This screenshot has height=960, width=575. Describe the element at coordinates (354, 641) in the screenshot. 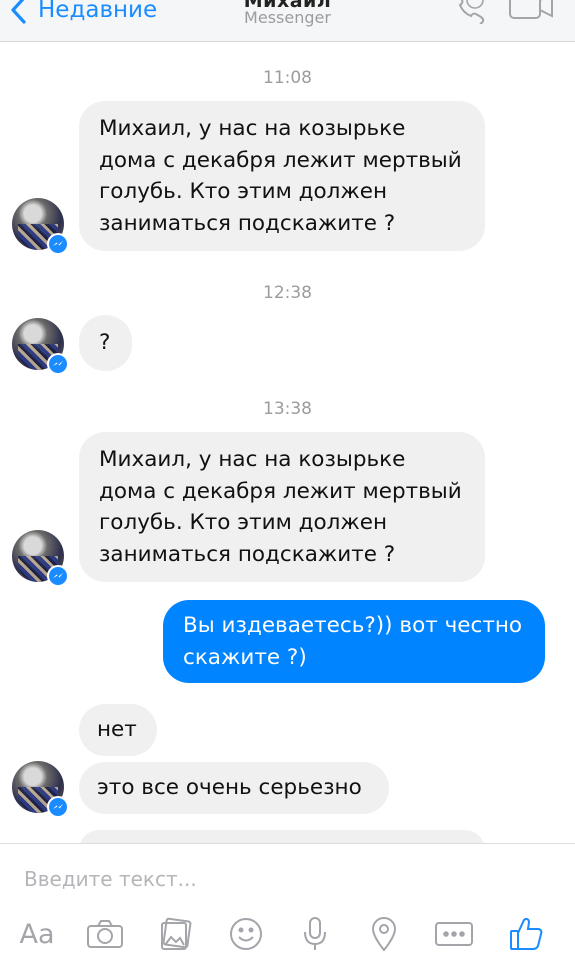

I see `message-bubble-outgoing: Вы издеваетесь?)) вот честно скажите ?)` at that location.